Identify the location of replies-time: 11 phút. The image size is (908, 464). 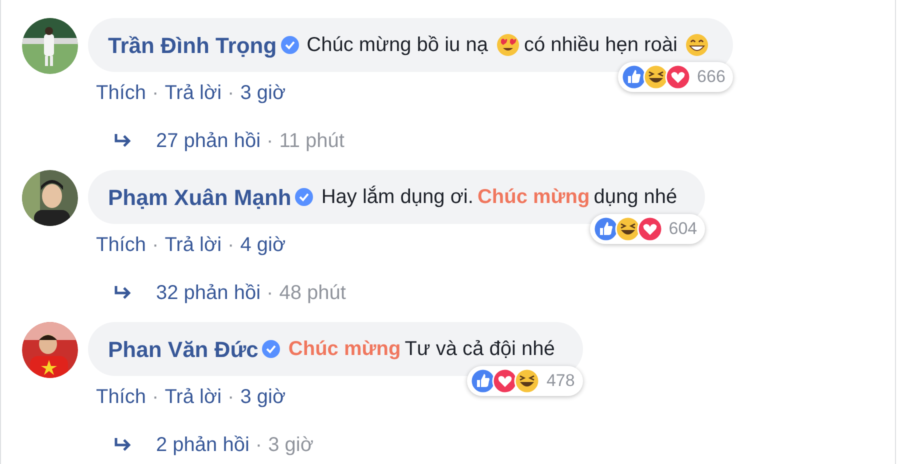
(311, 141).